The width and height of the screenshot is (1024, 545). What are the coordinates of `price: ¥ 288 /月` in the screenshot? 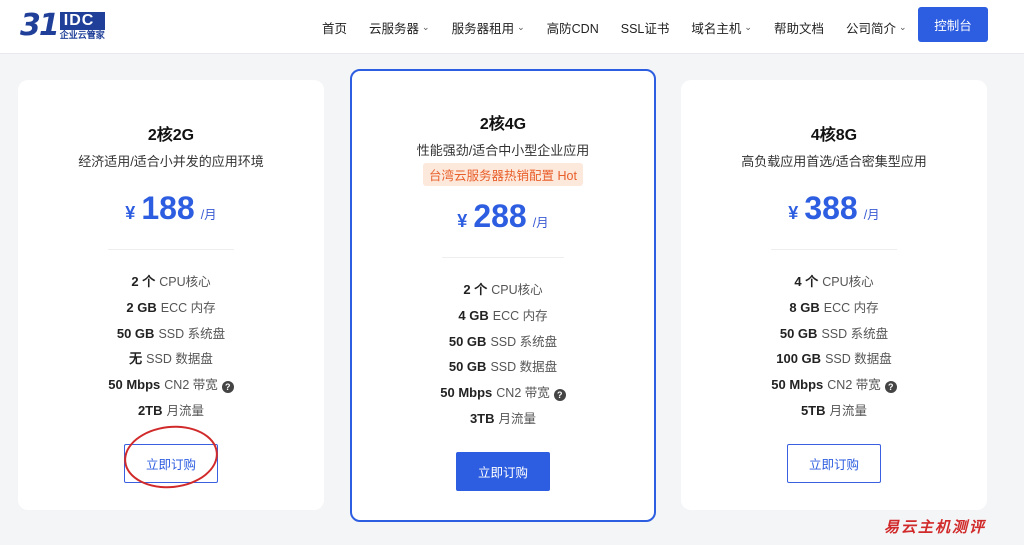 It's located at (503, 216).